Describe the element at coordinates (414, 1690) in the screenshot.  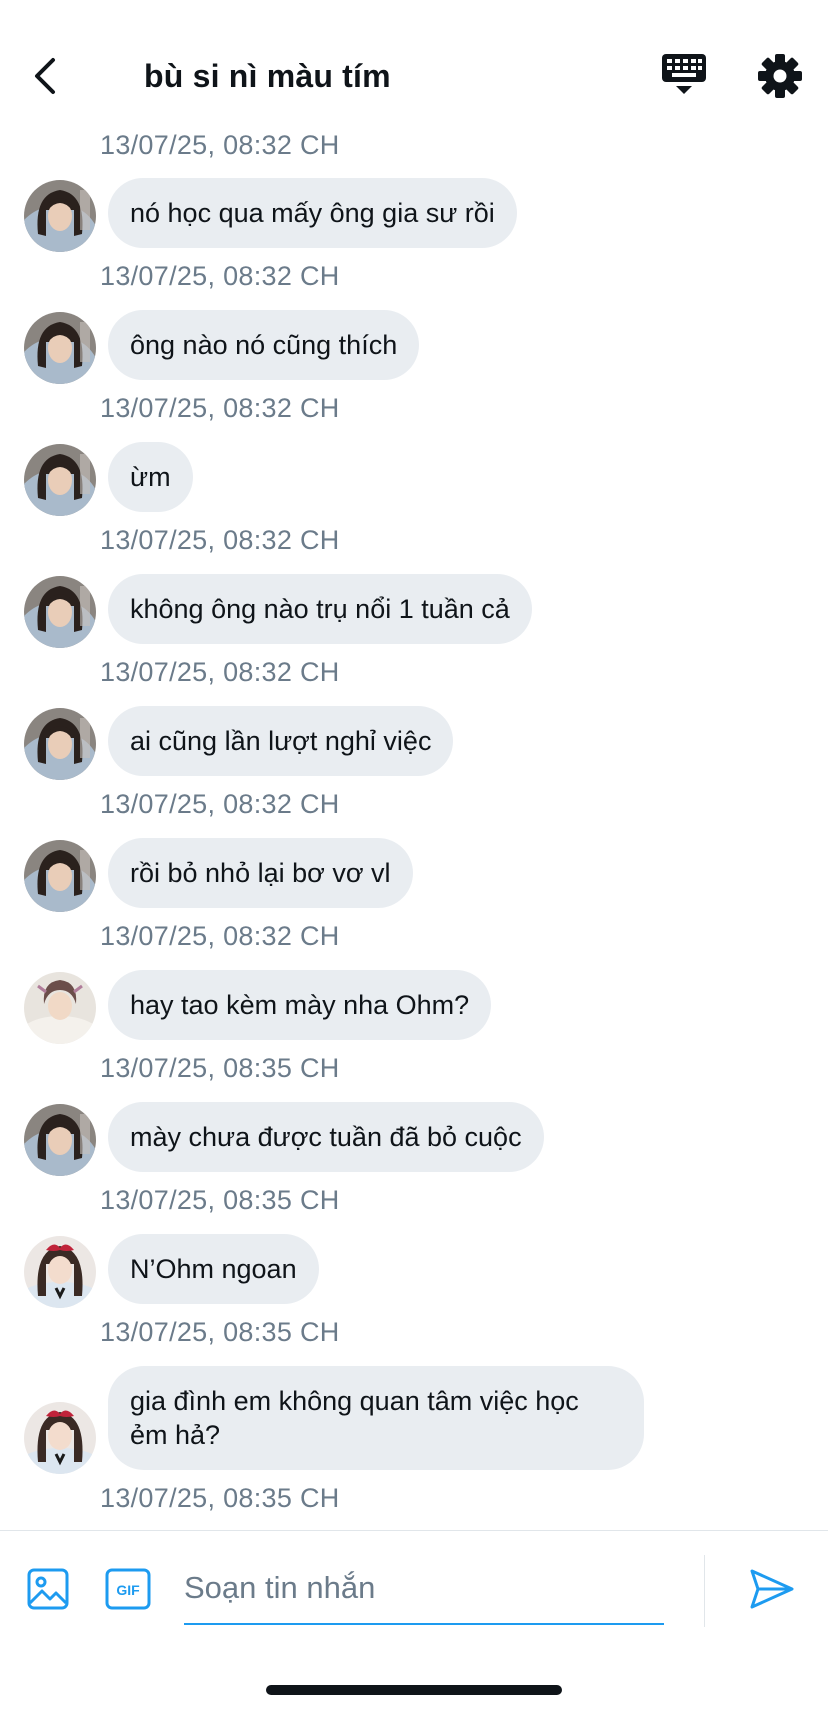
I see `home-indicator` at that location.